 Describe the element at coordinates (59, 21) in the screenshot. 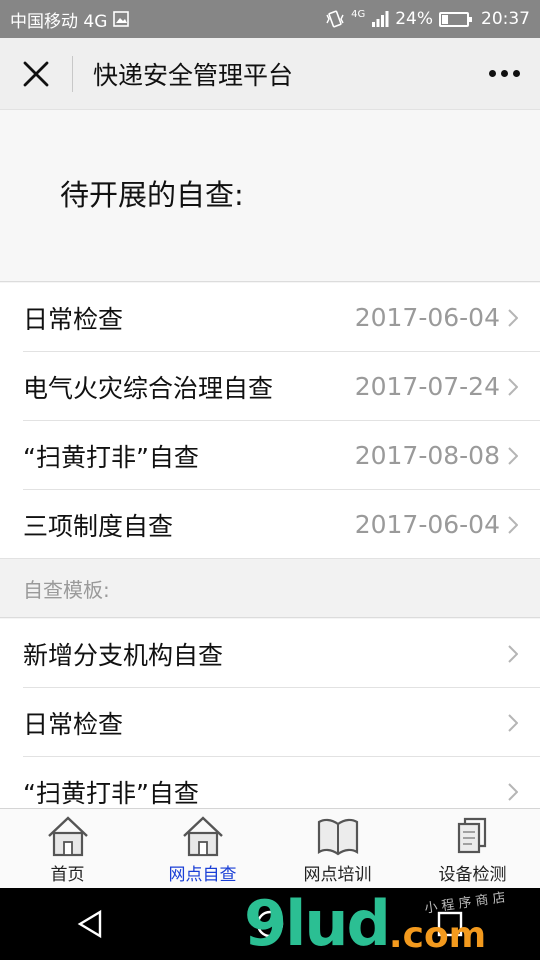

I see `carrier-label: 中国移动 4G` at that location.